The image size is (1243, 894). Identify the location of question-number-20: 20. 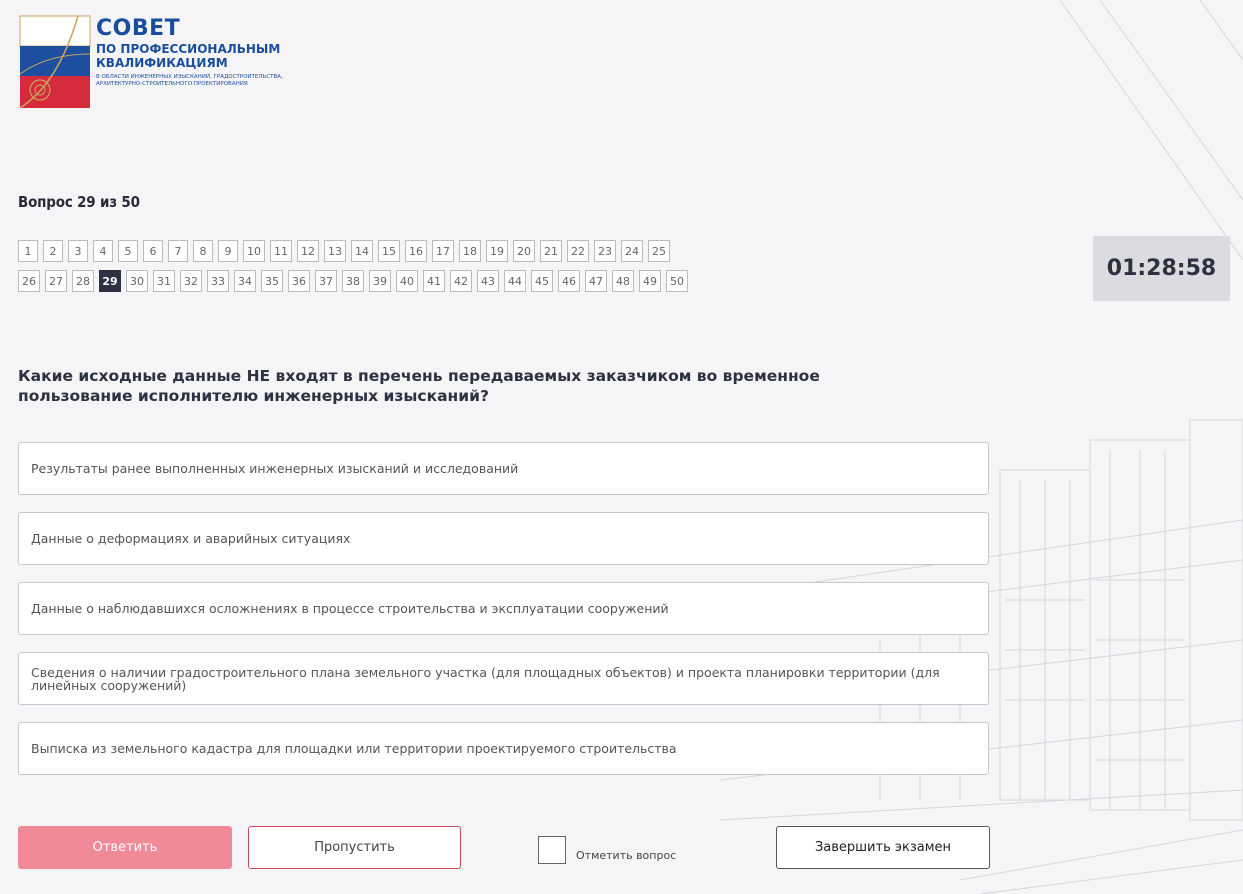
(524, 251).